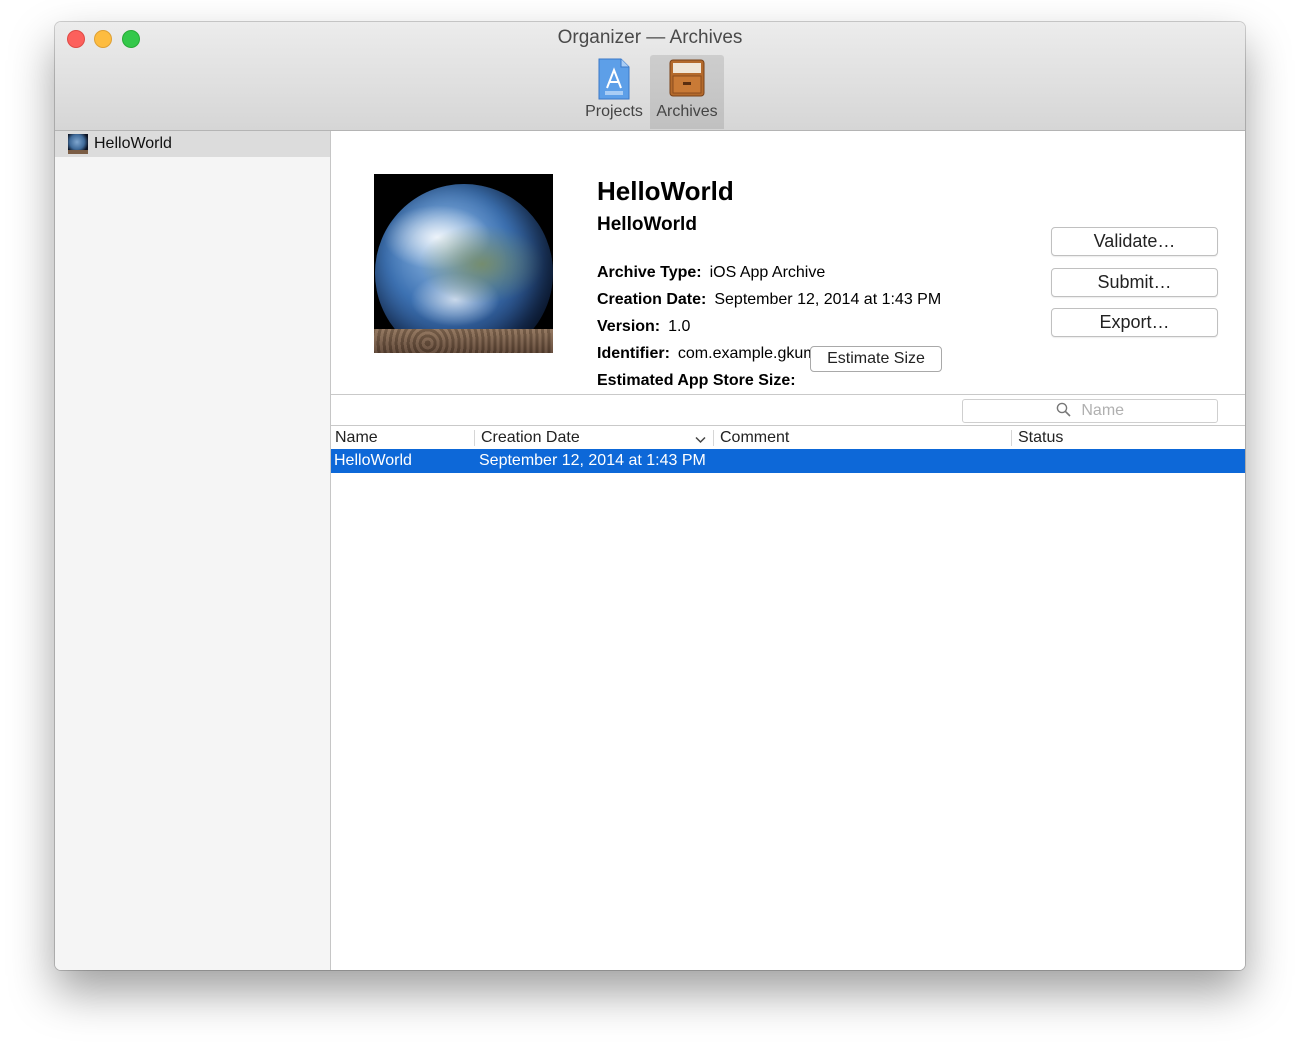  What do you see at coordinates (373, 460) in the screenshot?
I see `row-name: HelloWorld` at bounding box center [373, 460].